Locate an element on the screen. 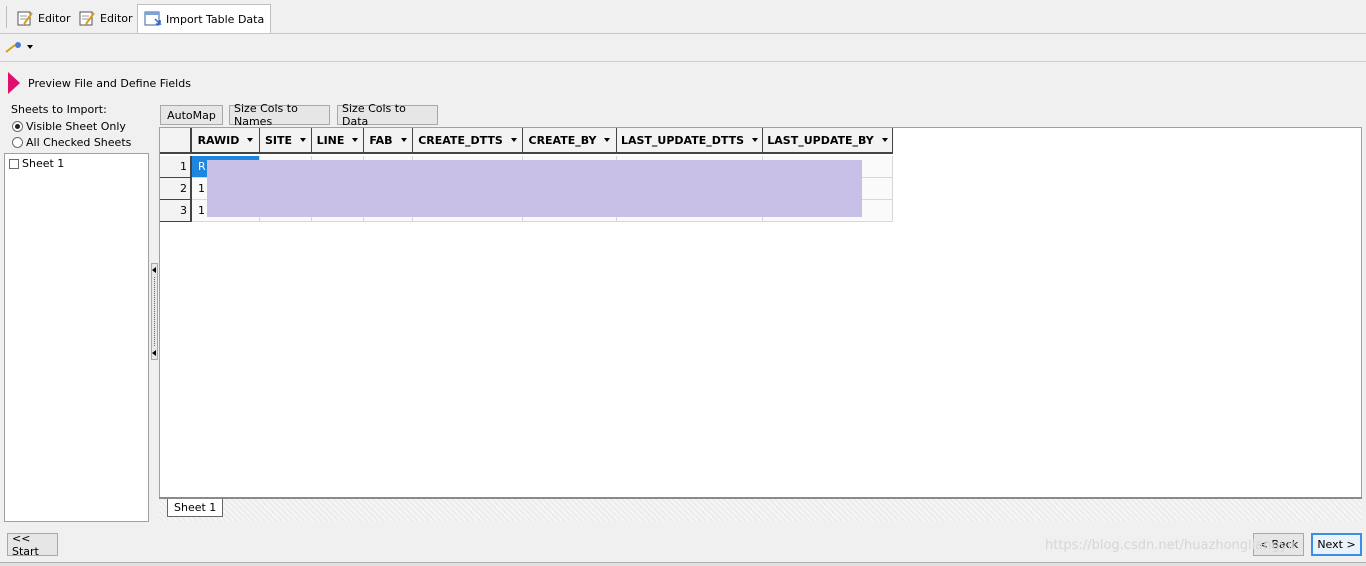 The width and height of the screenshot is (1366, 566). grid-corner is located at coordinates (176, 141).